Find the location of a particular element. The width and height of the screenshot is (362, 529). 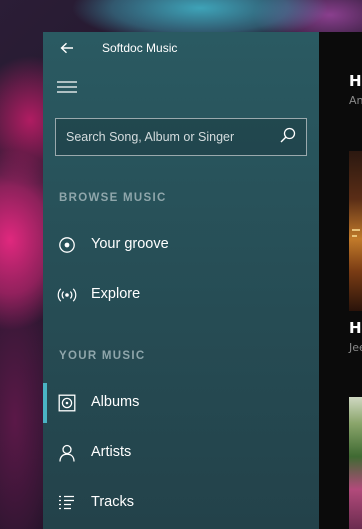

search-input is located at coordinates (165, 137).